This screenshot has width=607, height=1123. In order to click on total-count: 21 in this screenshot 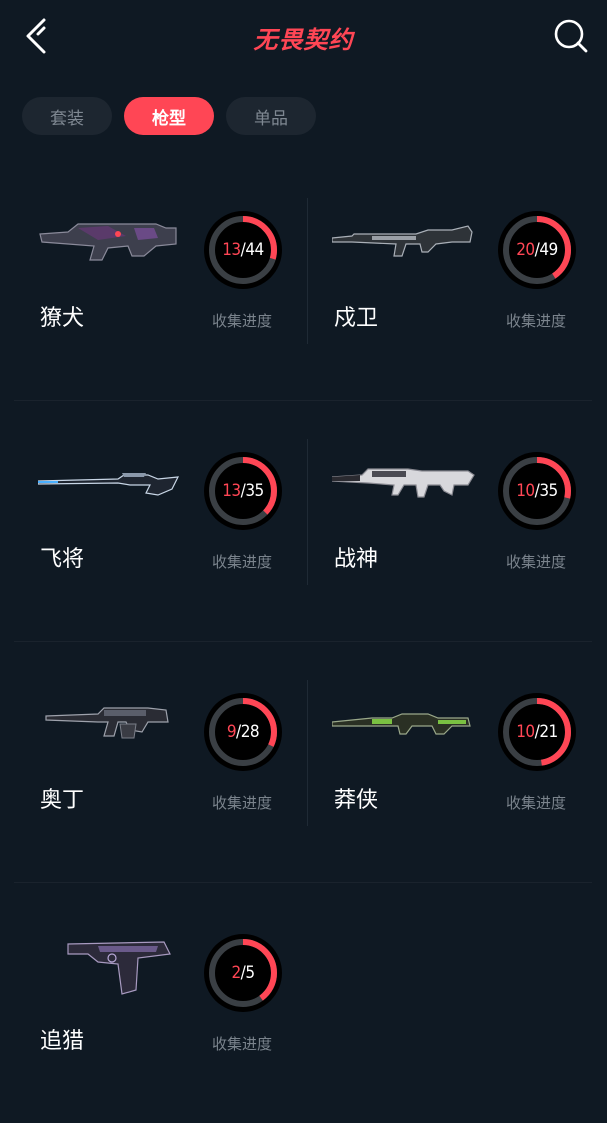, I will do `click(548, 732)`.